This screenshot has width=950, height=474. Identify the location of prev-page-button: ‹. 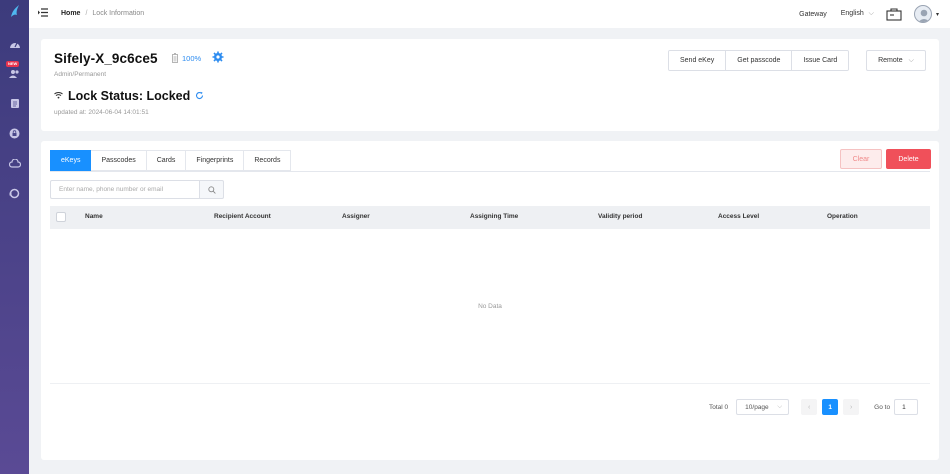
(809, 407).